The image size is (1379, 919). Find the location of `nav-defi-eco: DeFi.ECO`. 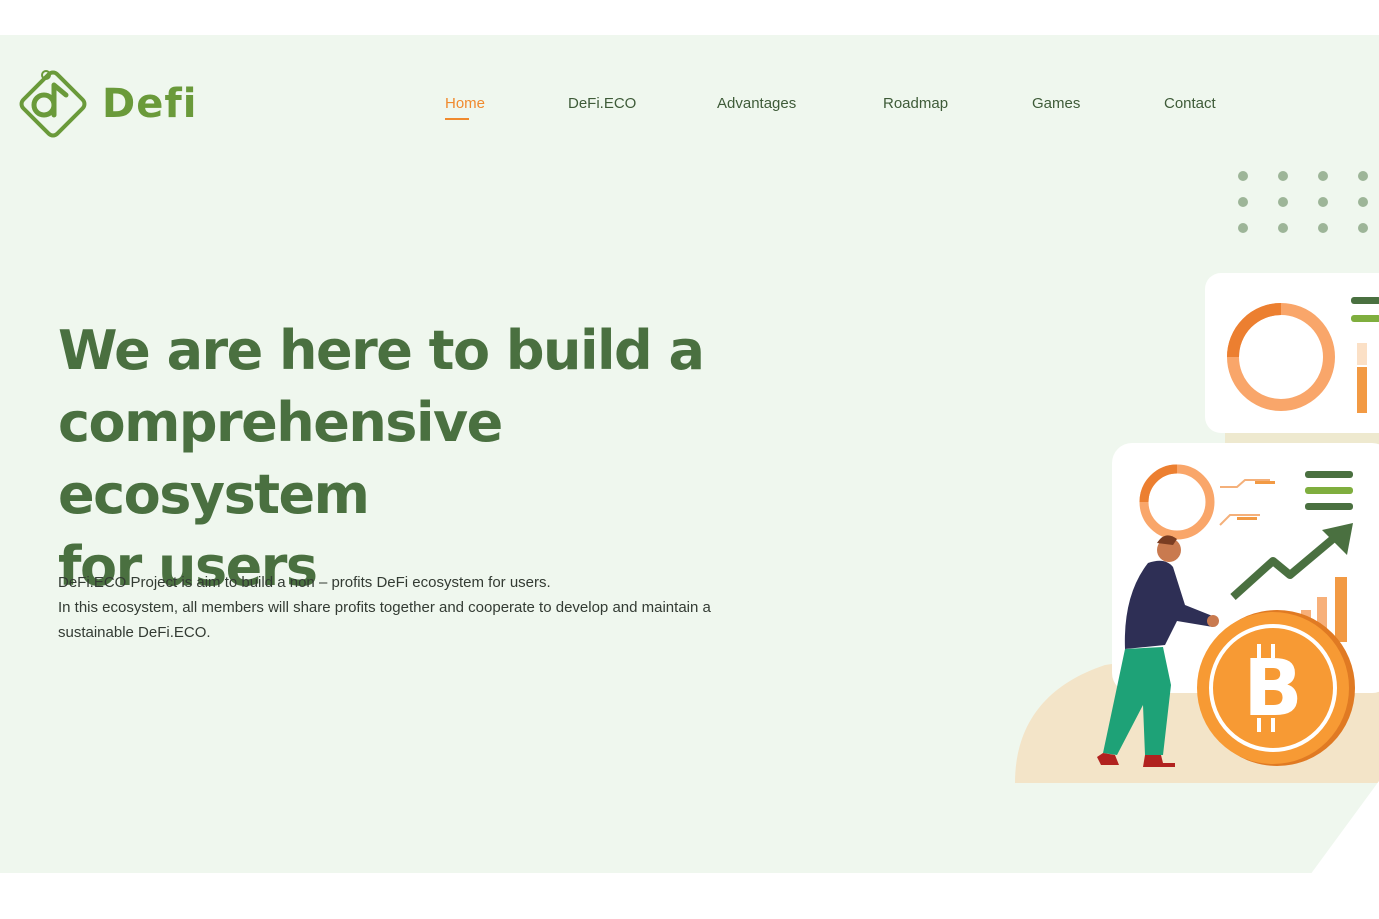

nav-defi-eco: DeFi.ECO is located at coordinates (602, 103).